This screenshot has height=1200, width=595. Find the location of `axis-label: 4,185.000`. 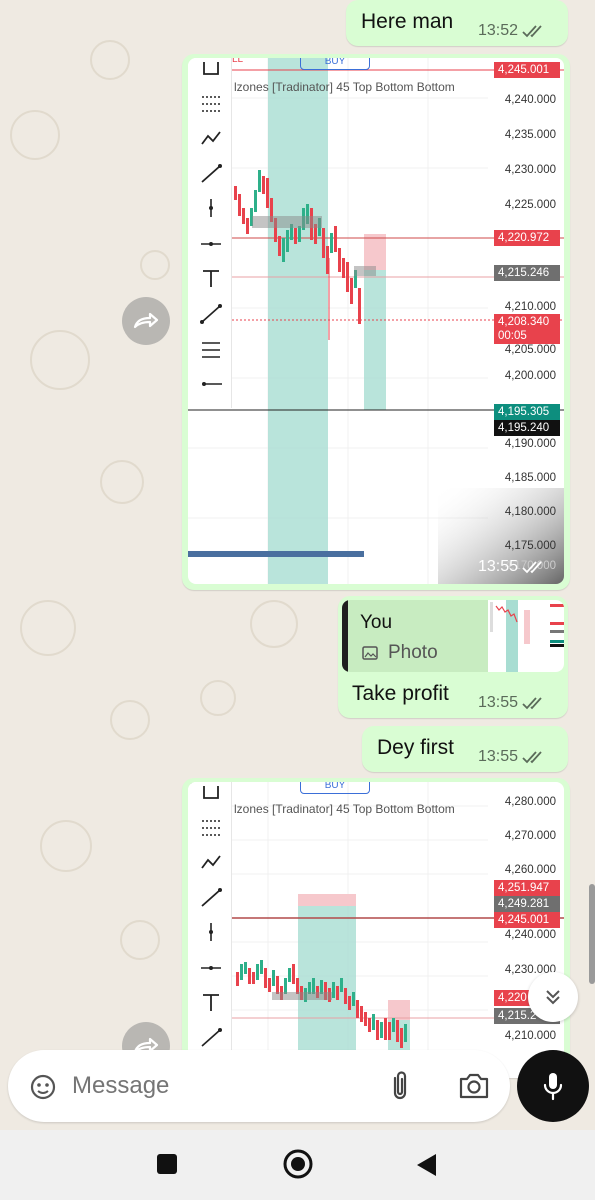

axis-label: 4,185.000 is located at coordinates (530, 478).